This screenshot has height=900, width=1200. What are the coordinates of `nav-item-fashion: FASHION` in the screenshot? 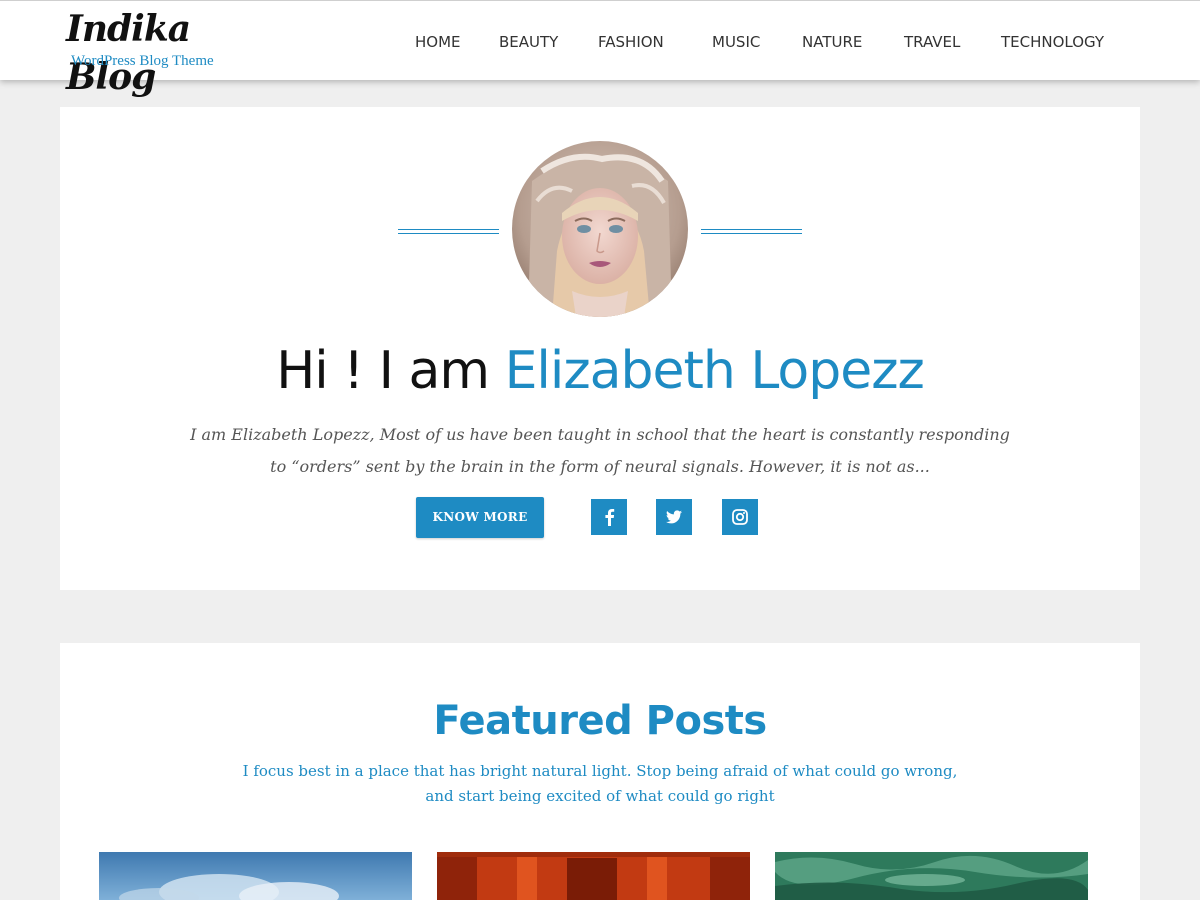 It's located at (631, 42).